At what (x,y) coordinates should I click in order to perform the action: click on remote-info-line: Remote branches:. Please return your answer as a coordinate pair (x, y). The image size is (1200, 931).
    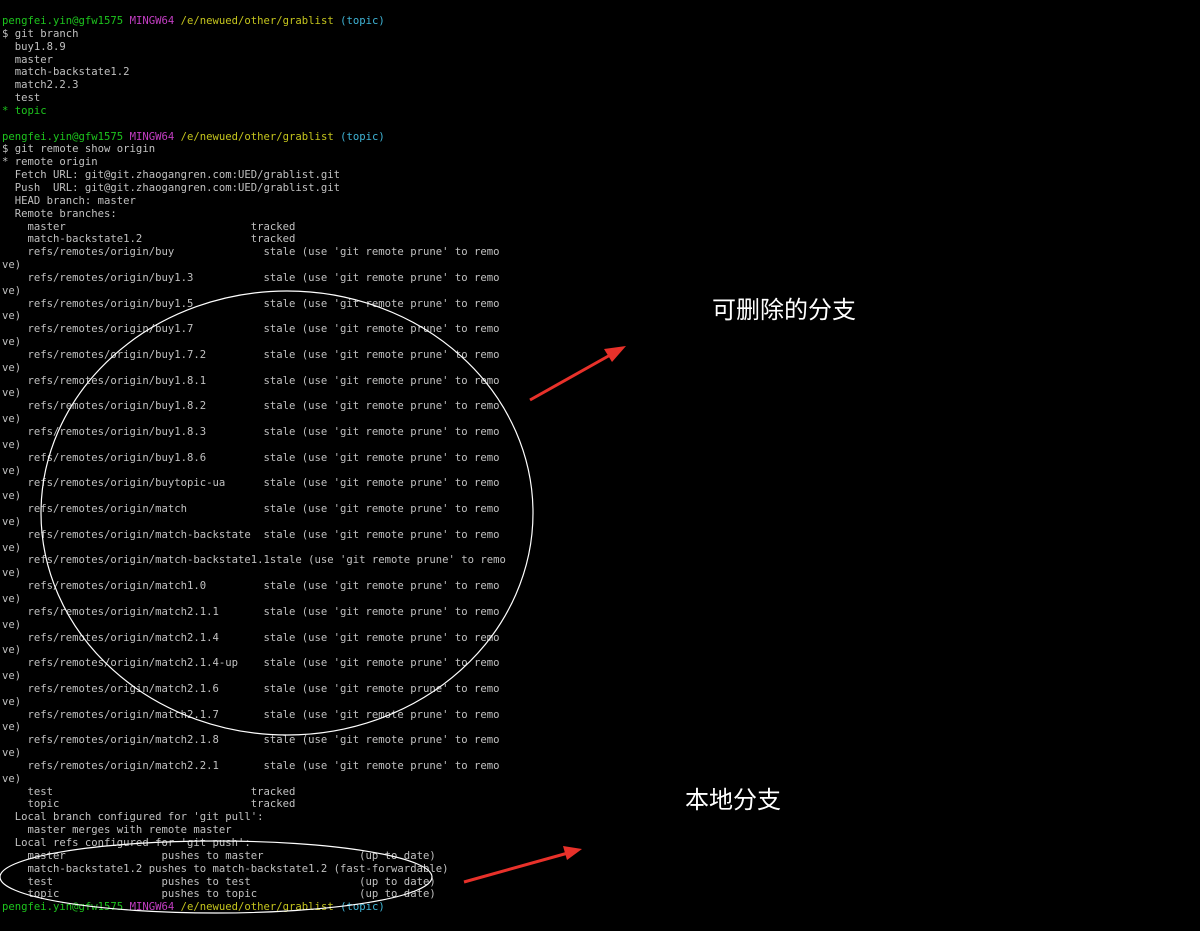
    Looking at the image, I should click on (59, 213).